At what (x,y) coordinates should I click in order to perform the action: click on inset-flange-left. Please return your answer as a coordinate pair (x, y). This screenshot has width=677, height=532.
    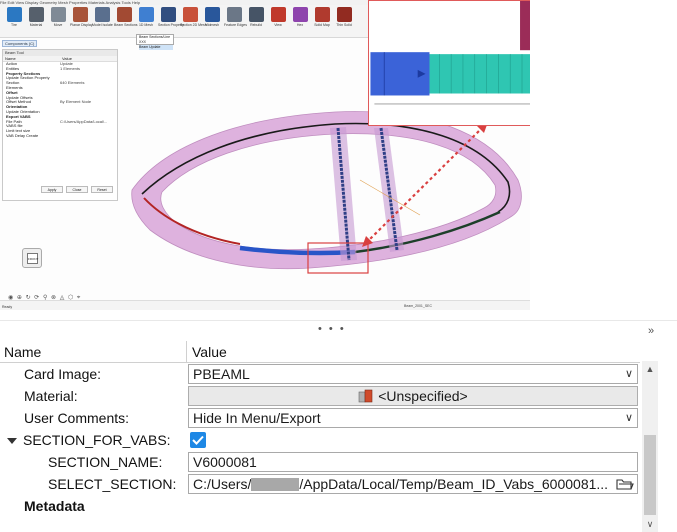
    Looking at the image, I should click on (525, 26).